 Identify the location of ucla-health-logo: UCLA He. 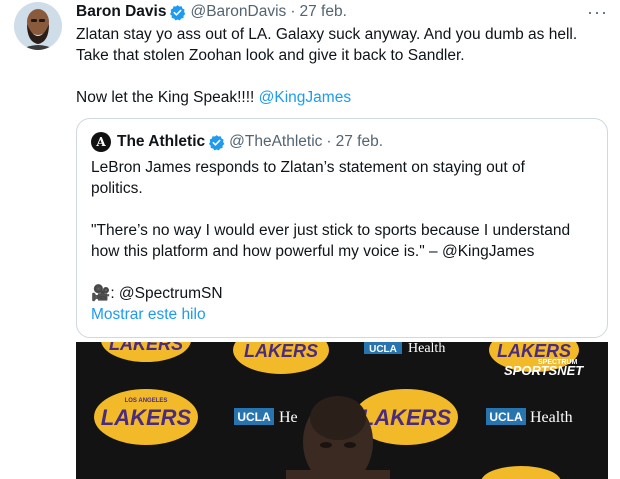
(266, 417).